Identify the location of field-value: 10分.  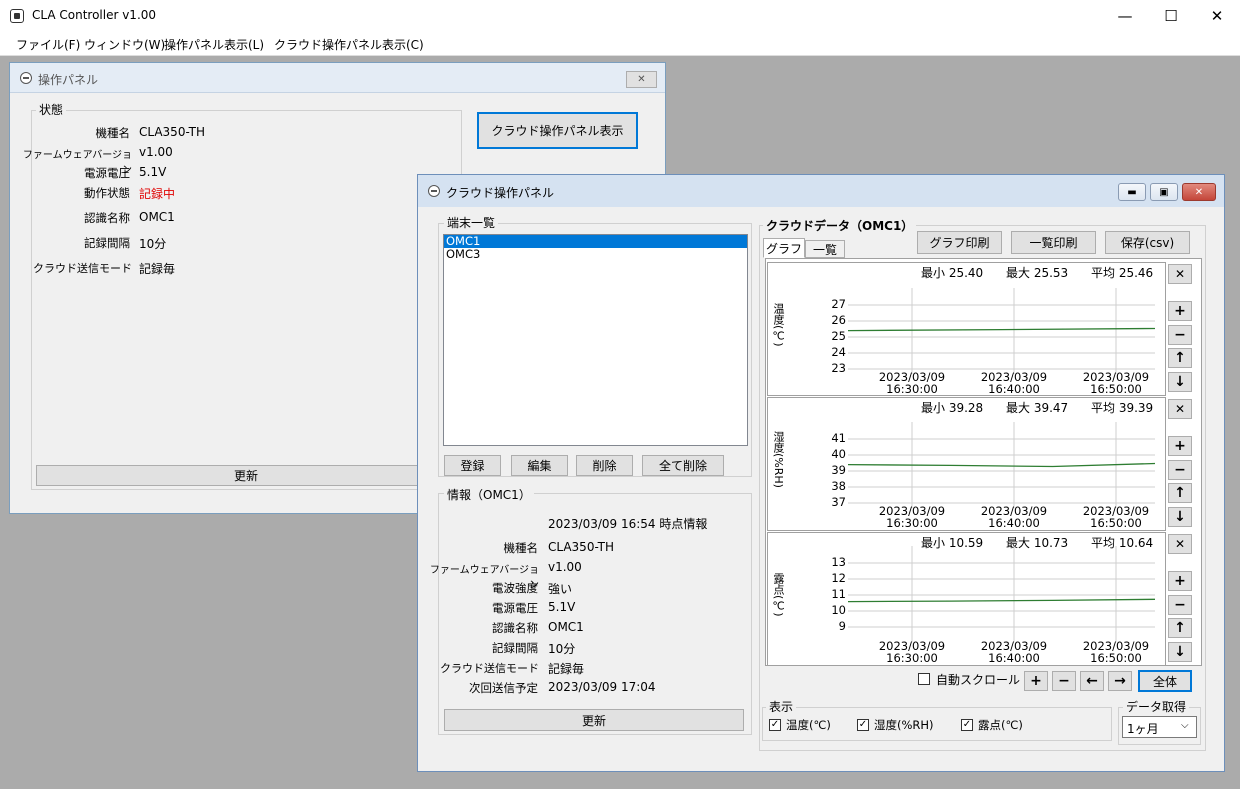
(153, 244).